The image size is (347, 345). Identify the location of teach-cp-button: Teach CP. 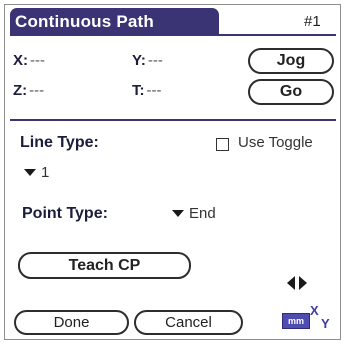
(104, 265).